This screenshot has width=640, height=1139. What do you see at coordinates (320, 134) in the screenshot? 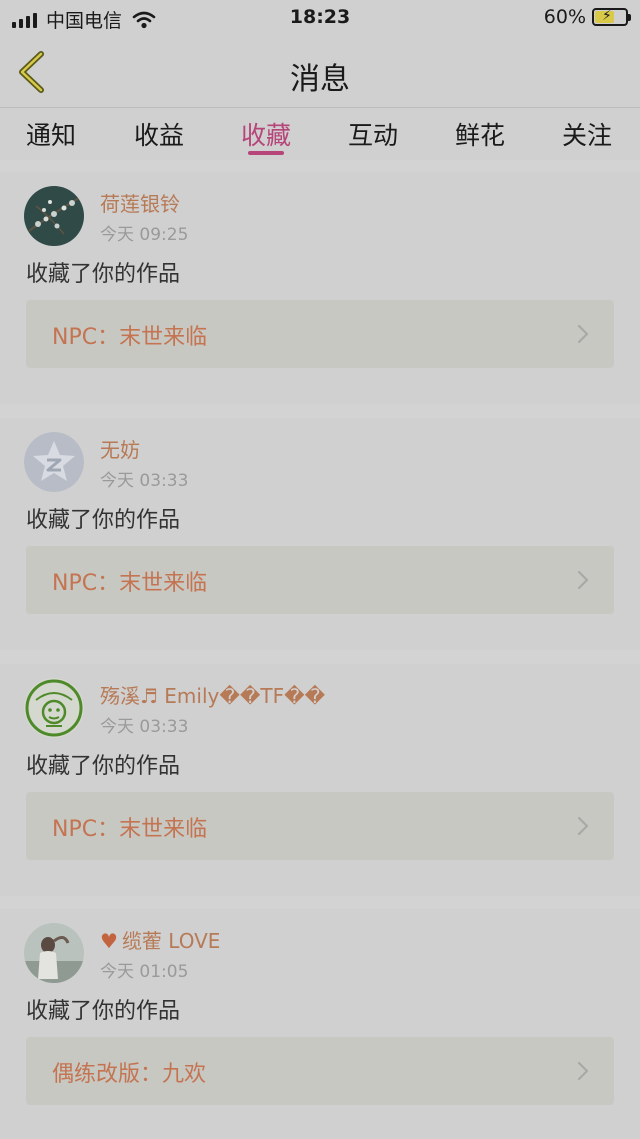
I see `tab-bar: 通知 收益 收藏 互动 鲜花 关注` at bounding box center [320, 134].